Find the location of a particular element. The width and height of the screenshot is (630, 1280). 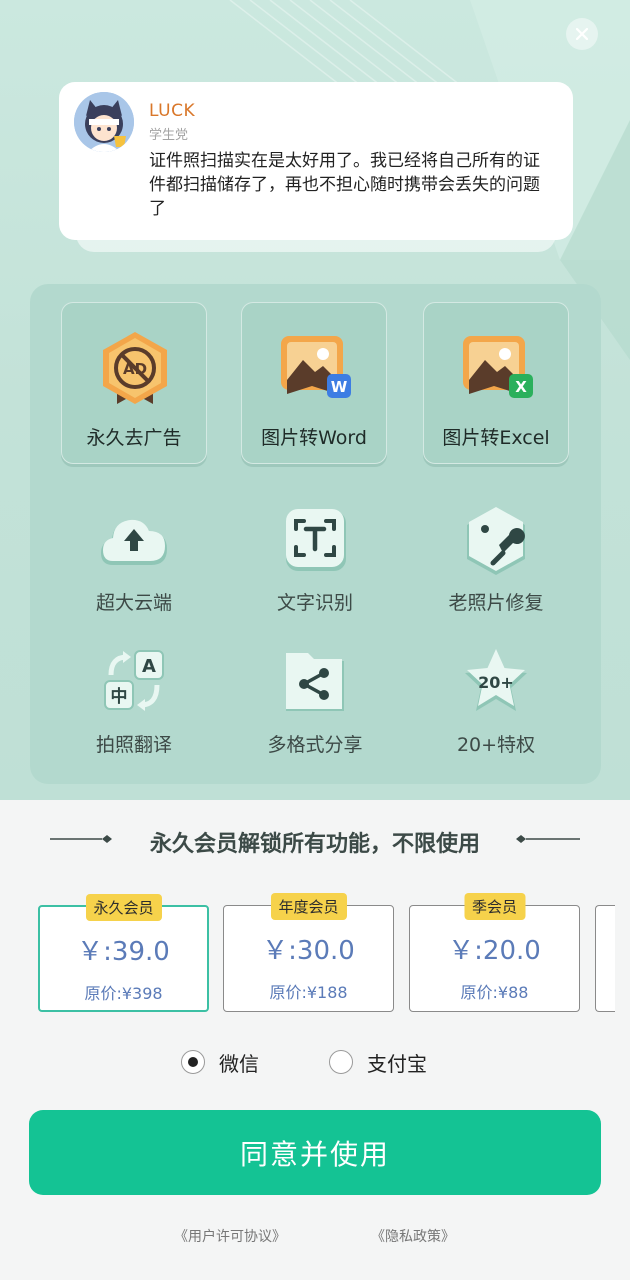

feature-cloud-storage: 超大云端 is located at coordinates (134, 570).